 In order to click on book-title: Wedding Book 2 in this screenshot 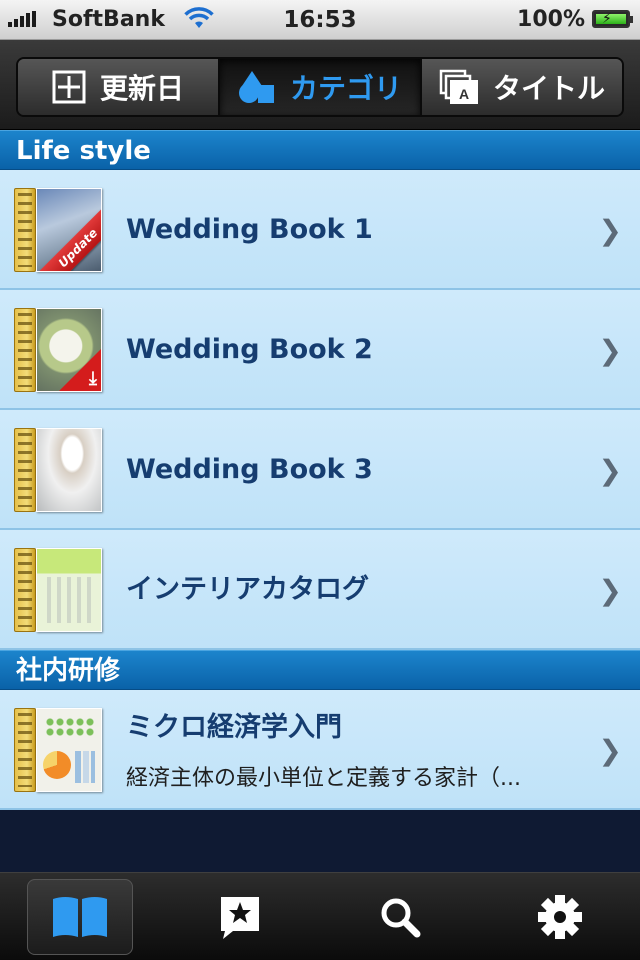, I will do `click(249, 349)`.